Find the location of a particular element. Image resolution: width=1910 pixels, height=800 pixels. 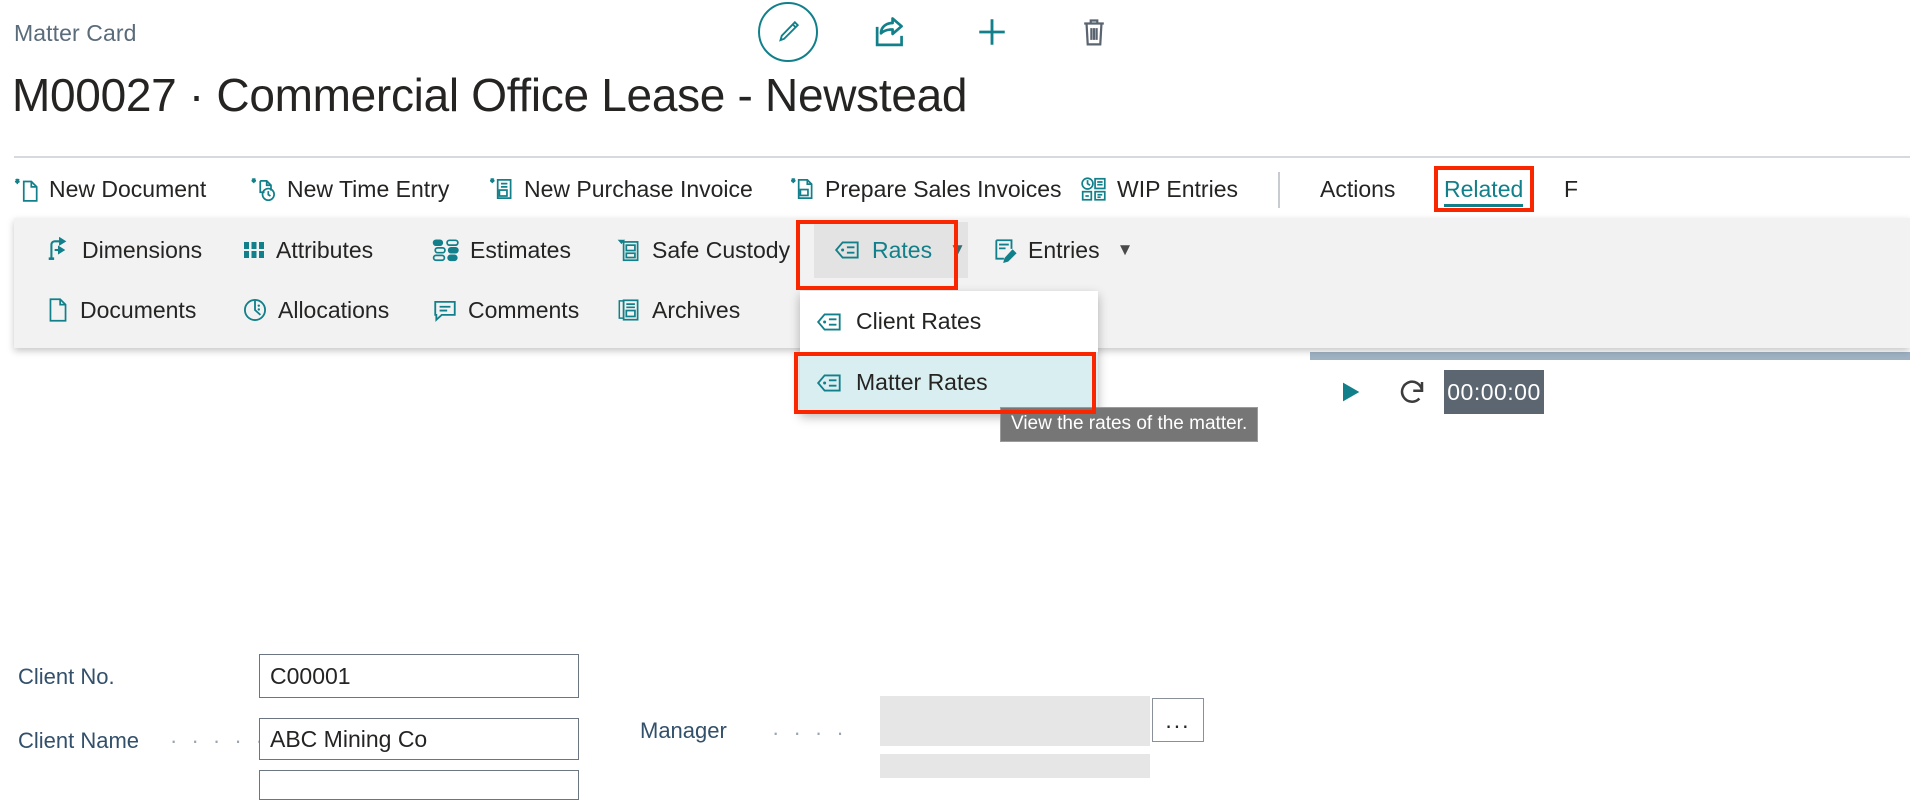

related-item-label: Estimates is located at coordinates (520, 249).